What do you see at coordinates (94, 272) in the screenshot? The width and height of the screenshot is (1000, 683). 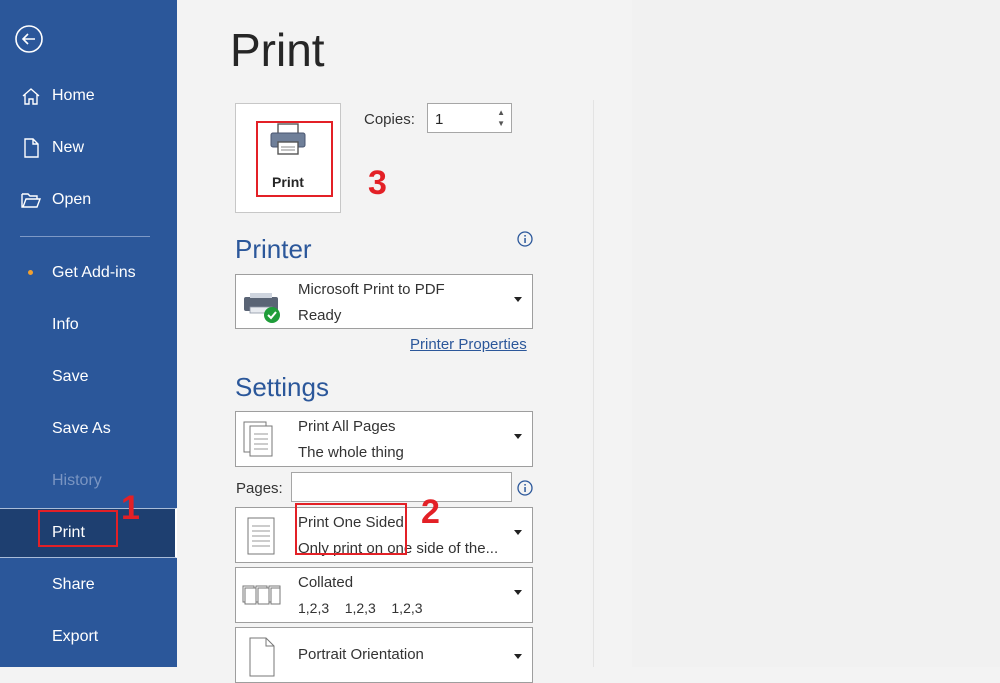 I see `sidebar-item-label: Get Add-ins` at bounding box center [94, 272].